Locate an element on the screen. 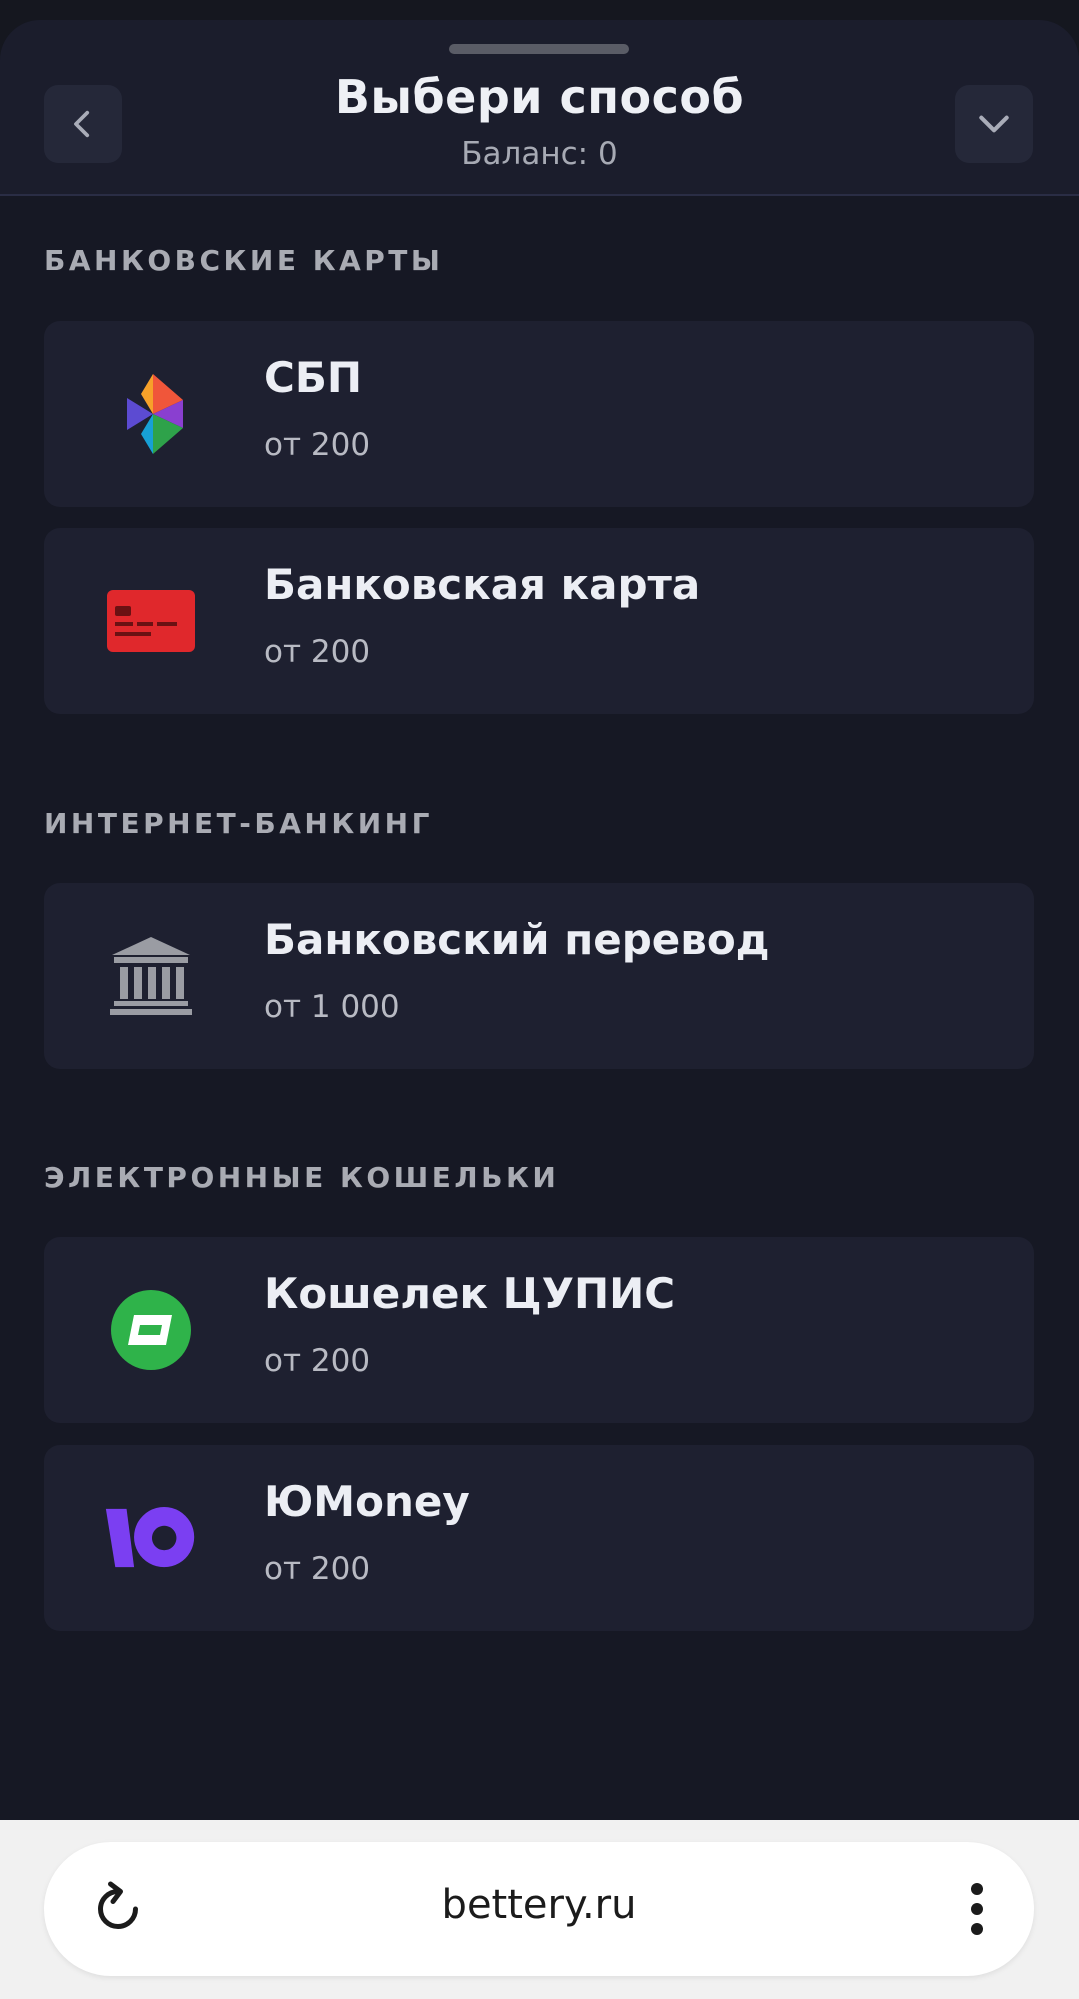 This screenshot has height=1999, width=1079. payment-option-bank-transfer: Банковский перевод от 1 000 is located at coordinates (539, 976).